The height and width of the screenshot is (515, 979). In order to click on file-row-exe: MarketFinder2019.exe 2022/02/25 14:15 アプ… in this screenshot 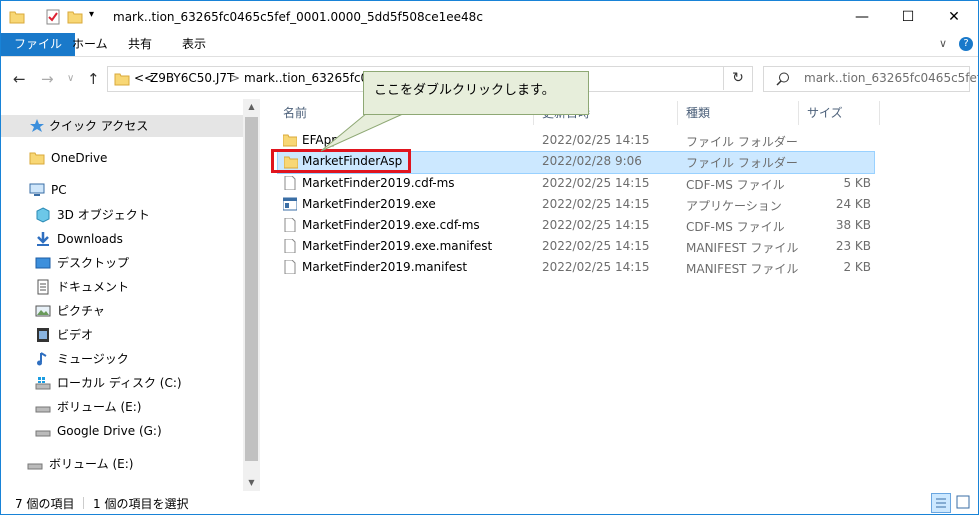, I will do `click(576, 204)`.